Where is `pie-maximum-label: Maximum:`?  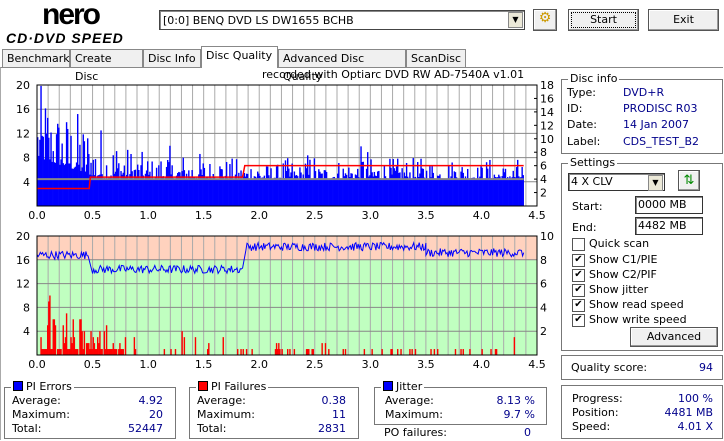 pie-maximum-label: Maximum: is located at coordinates (41, 414).